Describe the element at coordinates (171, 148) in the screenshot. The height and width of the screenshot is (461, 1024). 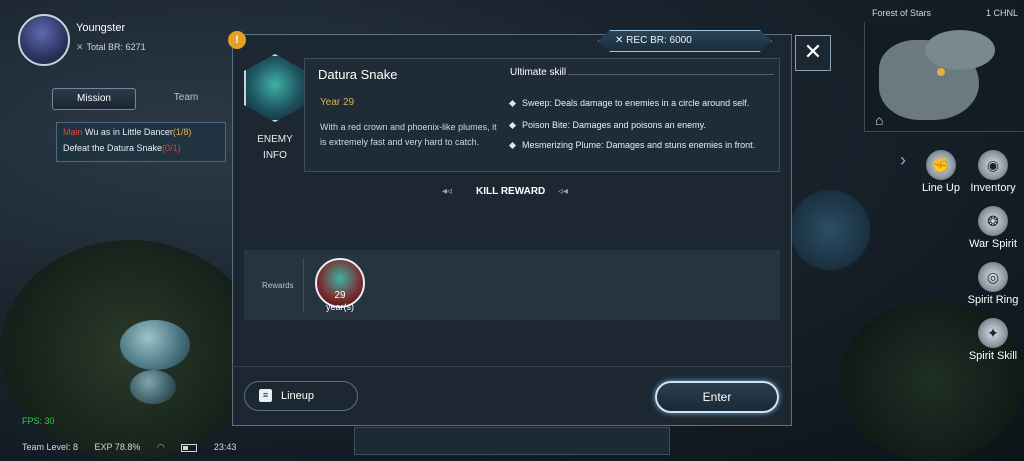
I see `objective-status: (0/1)` at that location.